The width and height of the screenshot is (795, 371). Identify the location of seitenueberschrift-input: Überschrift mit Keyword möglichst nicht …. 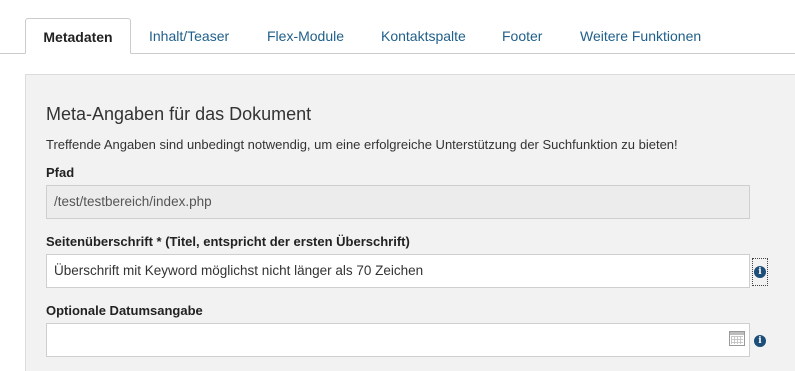
(398, 271).